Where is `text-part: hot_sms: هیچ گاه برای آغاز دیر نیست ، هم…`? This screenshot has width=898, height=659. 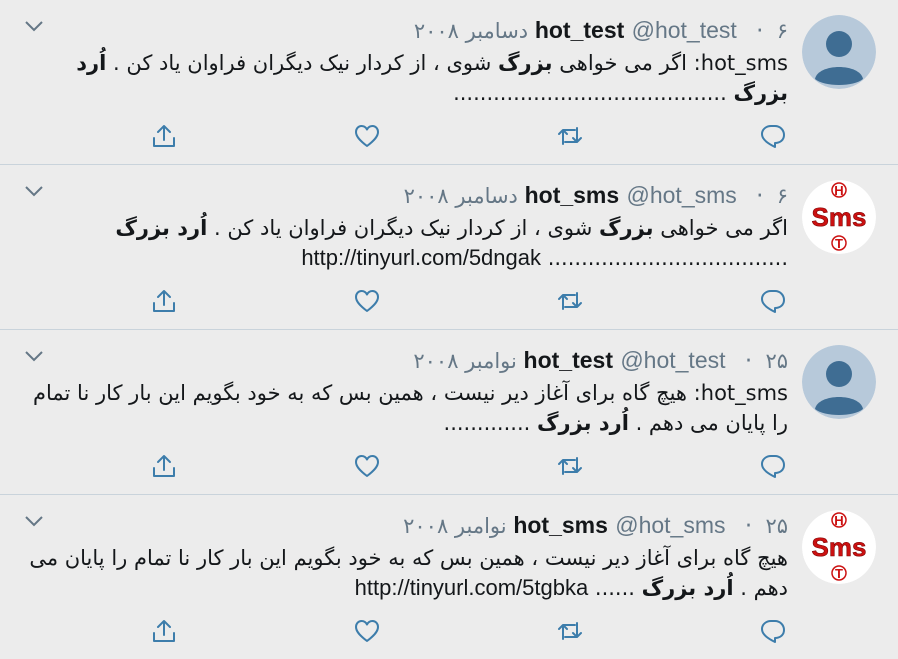
text-part: hot_sms: هیچ گاه برای آغاز دیر نیست ، هم… is located at coordinates (410, 408).